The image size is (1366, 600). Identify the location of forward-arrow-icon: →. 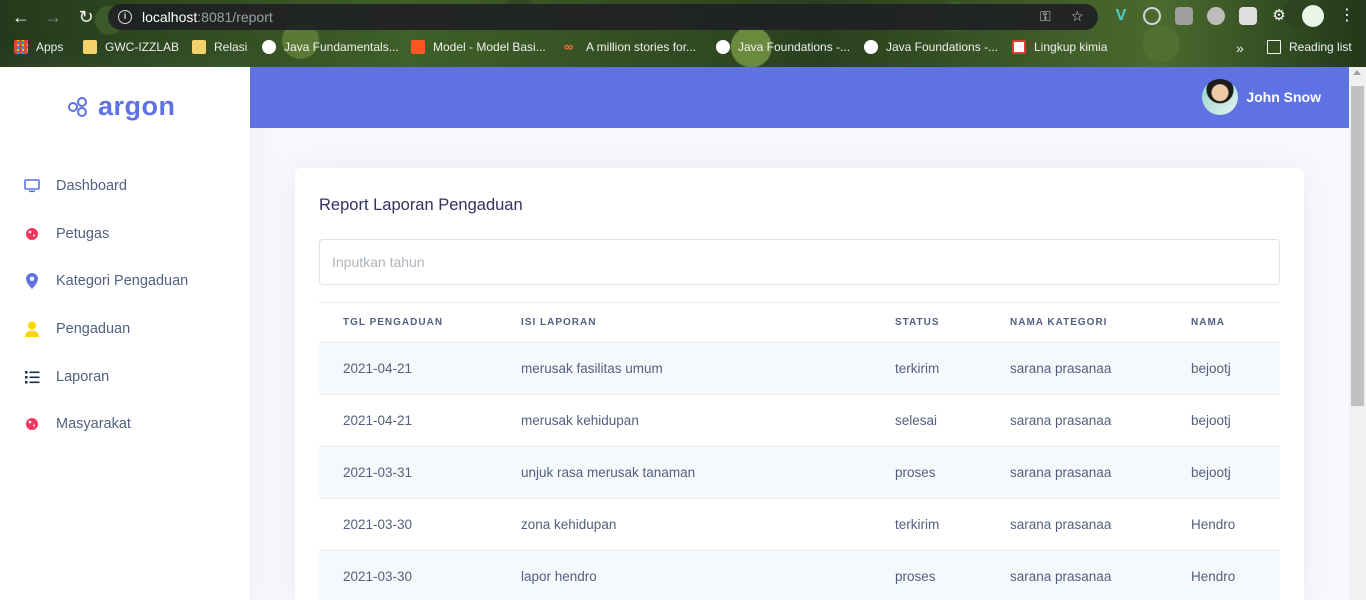
(53, 17).